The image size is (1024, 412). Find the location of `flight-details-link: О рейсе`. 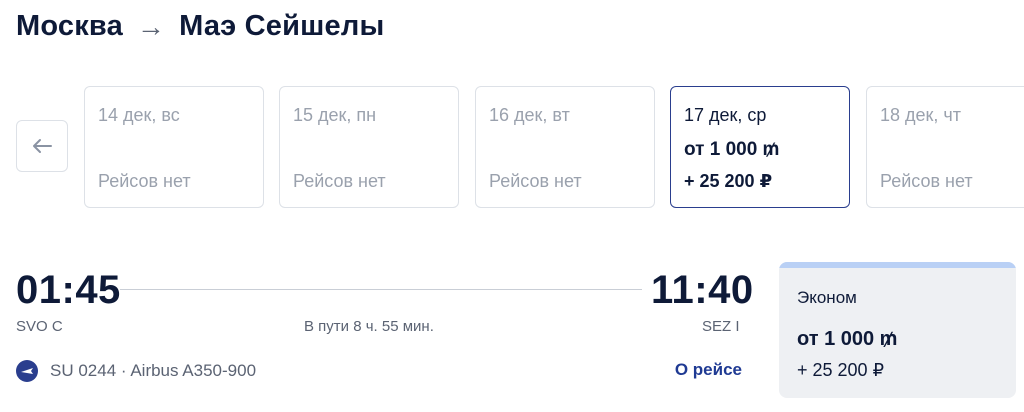

flight-details-link: О рейсе is located at coordinates (708, 370).